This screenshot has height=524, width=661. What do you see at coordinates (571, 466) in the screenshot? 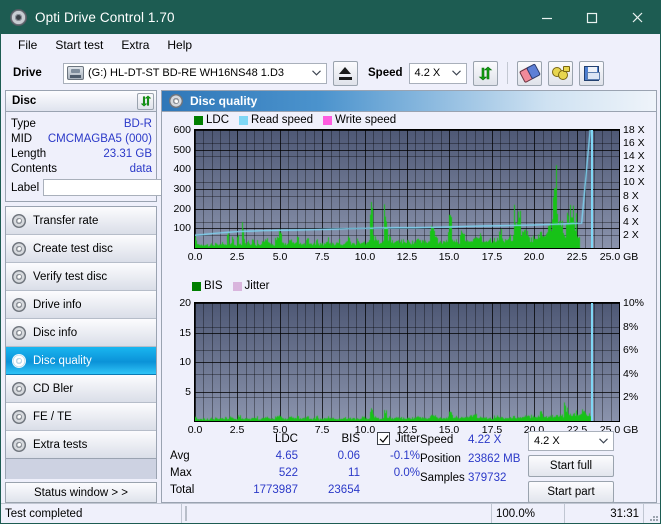
I see `start-full-button: Start full` at bounding box center [571, 466].